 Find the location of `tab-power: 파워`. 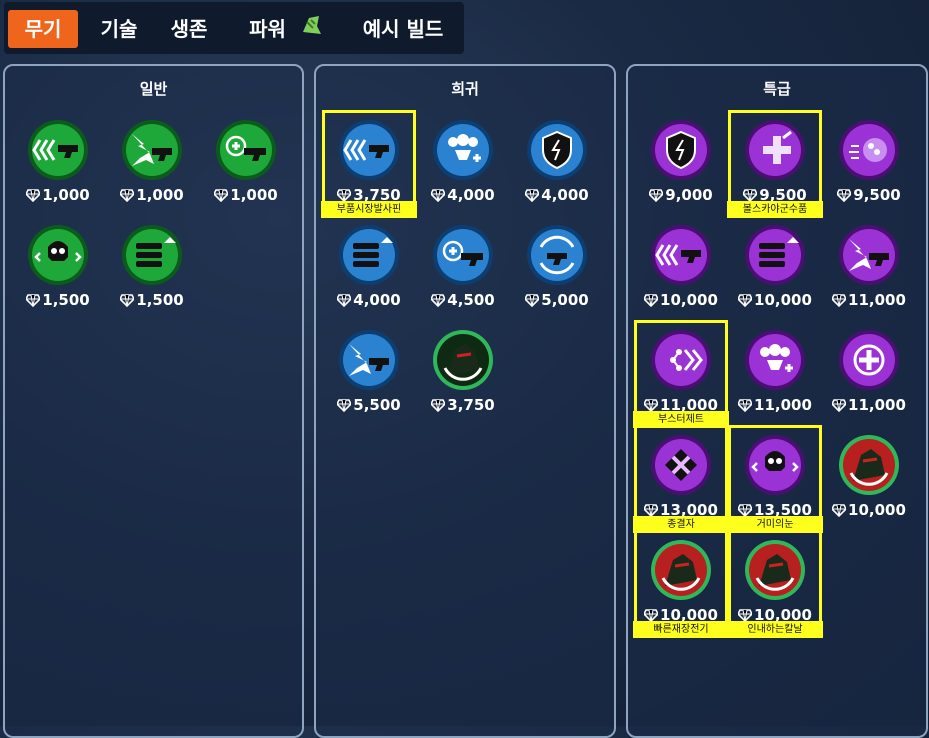

tab-power: 파워 is located at coordinates (287, 29).